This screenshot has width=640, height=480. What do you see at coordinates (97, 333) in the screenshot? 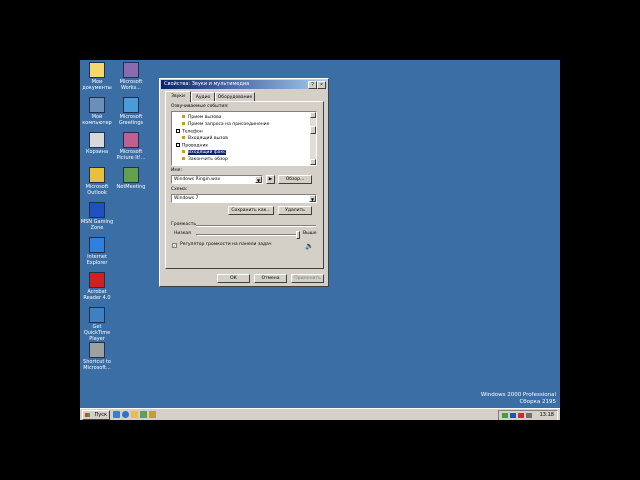
I see `desktop-icon-label: Get QuickTime Player` at bounding box center [97, 333].